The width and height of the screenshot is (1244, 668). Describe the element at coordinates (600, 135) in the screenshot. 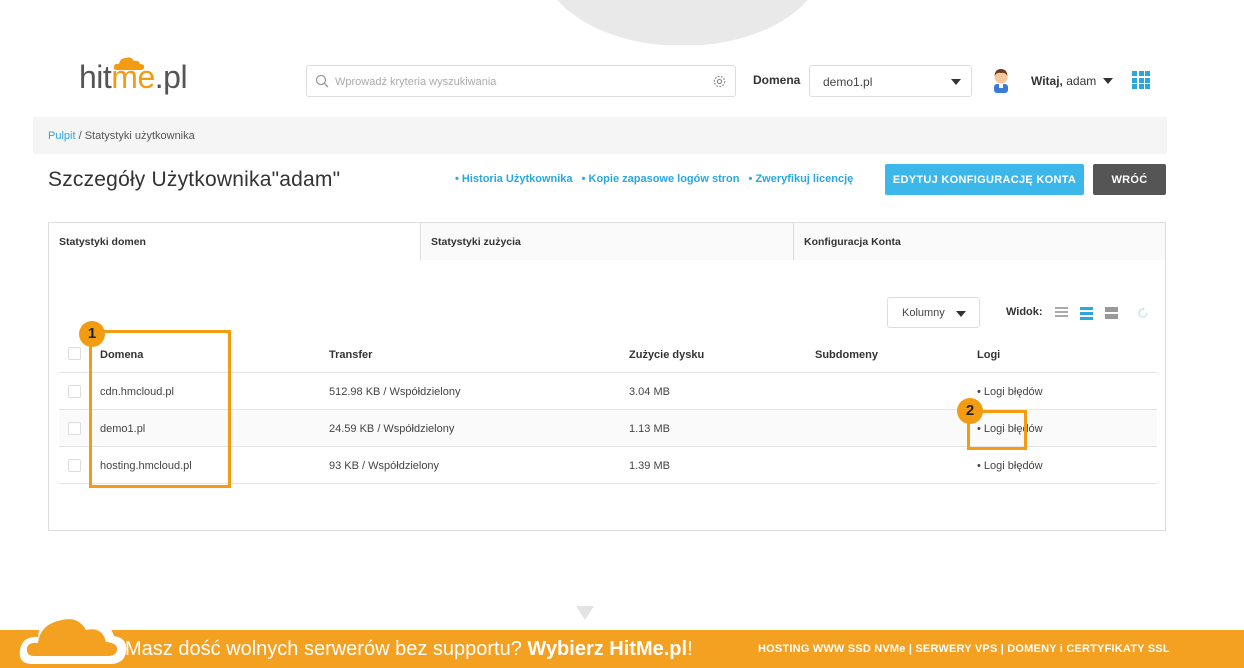

I see `breadcrumb-bar: Pulpit / Statystyki użytkownika` at that location.